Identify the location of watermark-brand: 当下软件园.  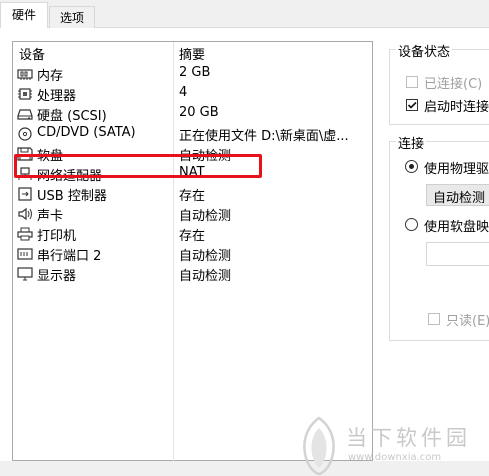
(408, 438).